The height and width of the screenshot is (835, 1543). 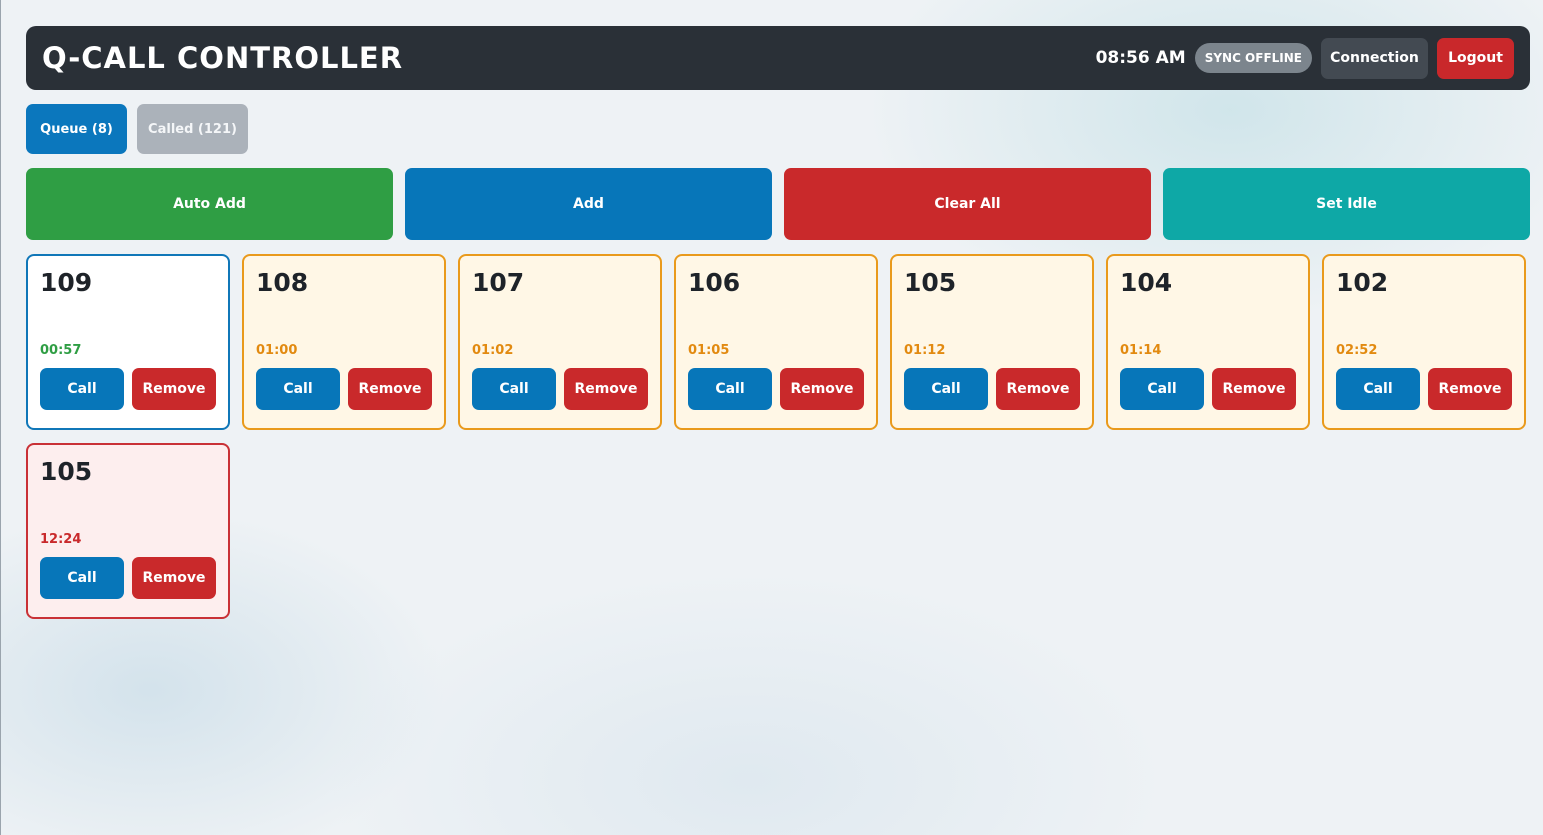 I want to click on ticket-number: 109, so click(x=66, y=282).